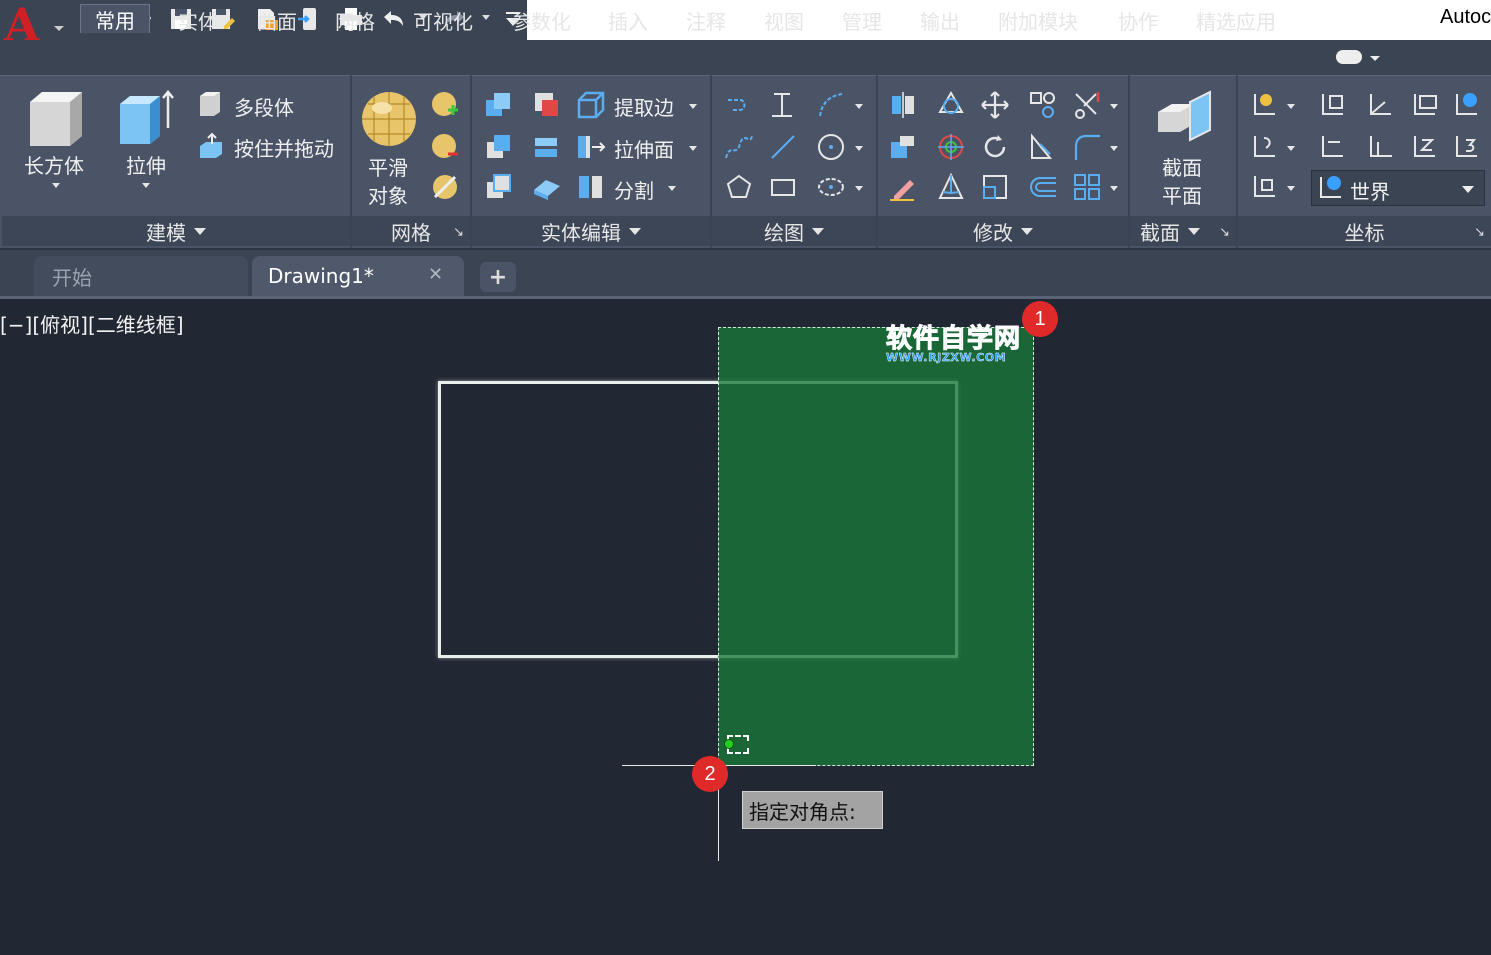  Describe the element at coordinates (443, 20) in the screenshot. I see `tab-visualize: 可视化` at that location.